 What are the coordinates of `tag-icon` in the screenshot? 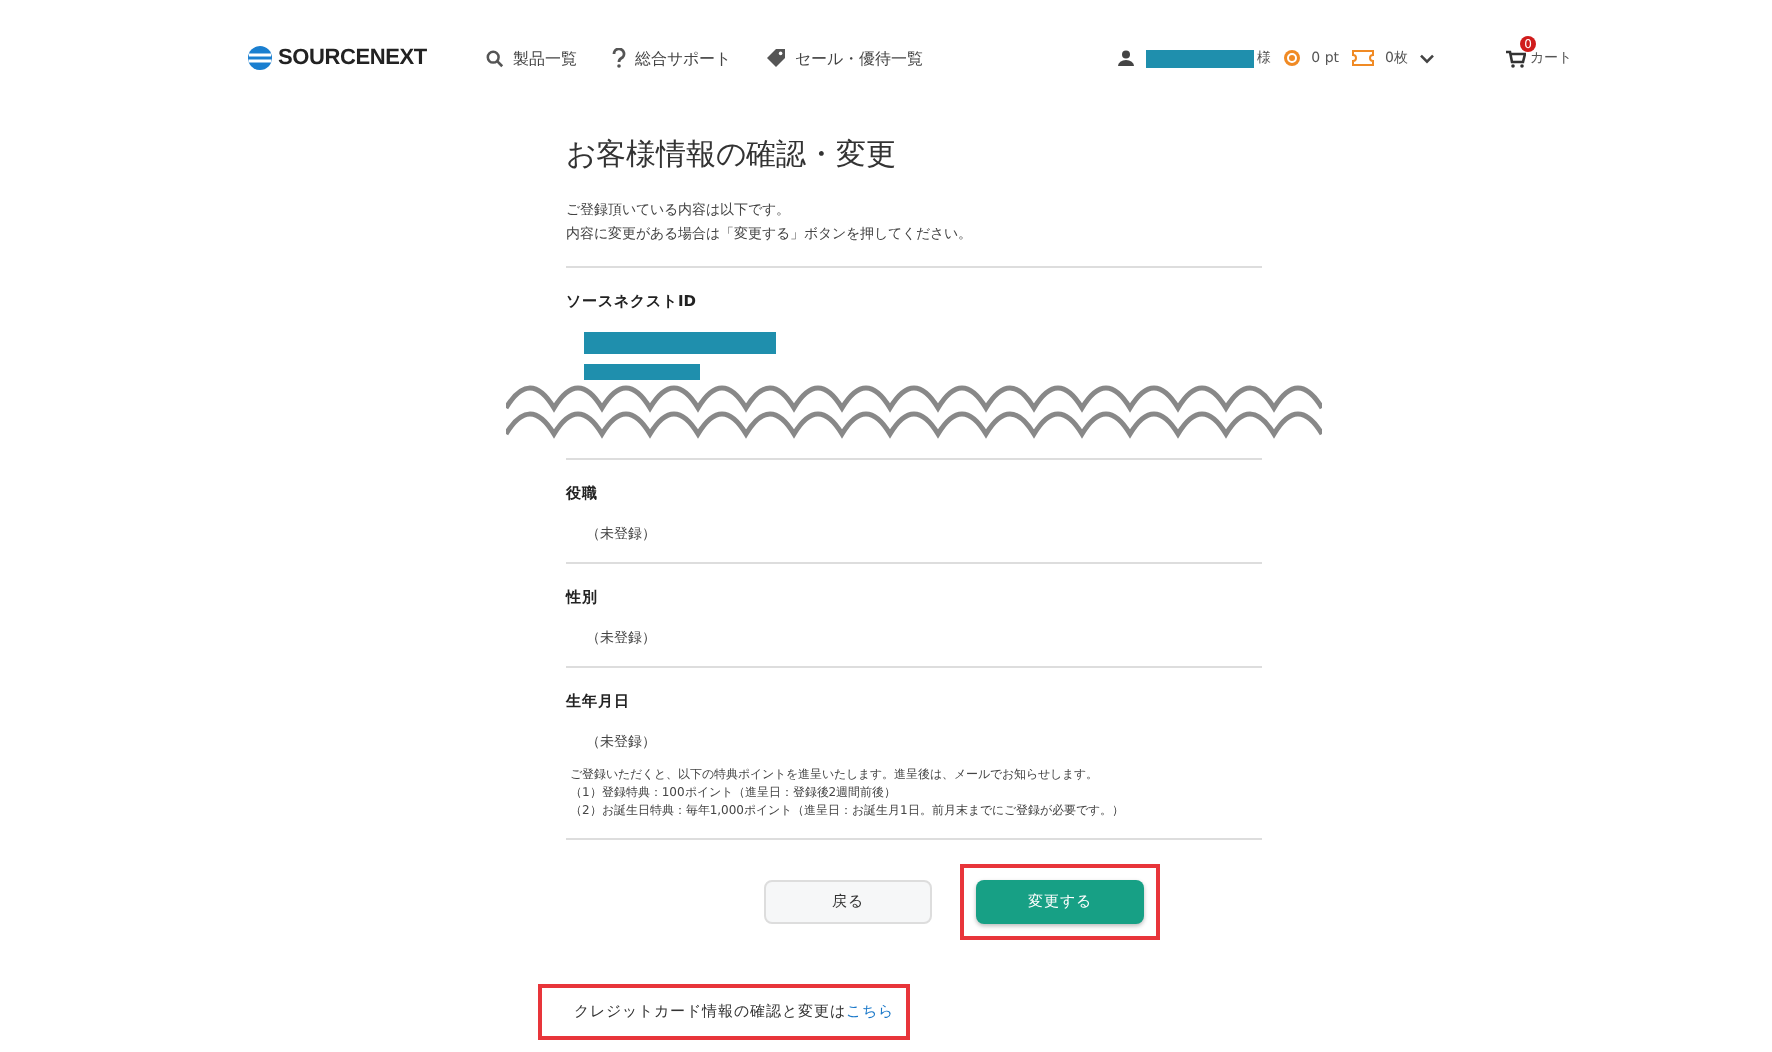 It's located at (776, 58).